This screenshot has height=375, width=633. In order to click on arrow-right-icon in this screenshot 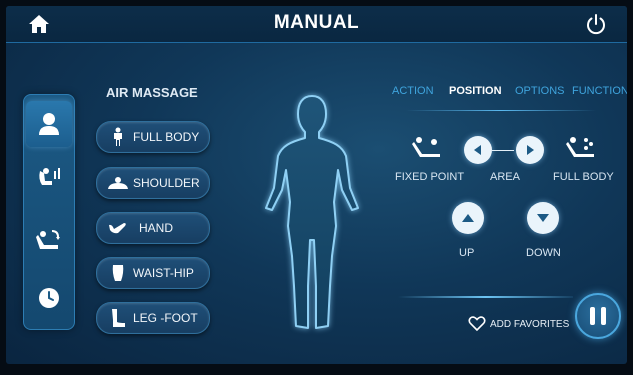, I will do `click(530, 150)`.